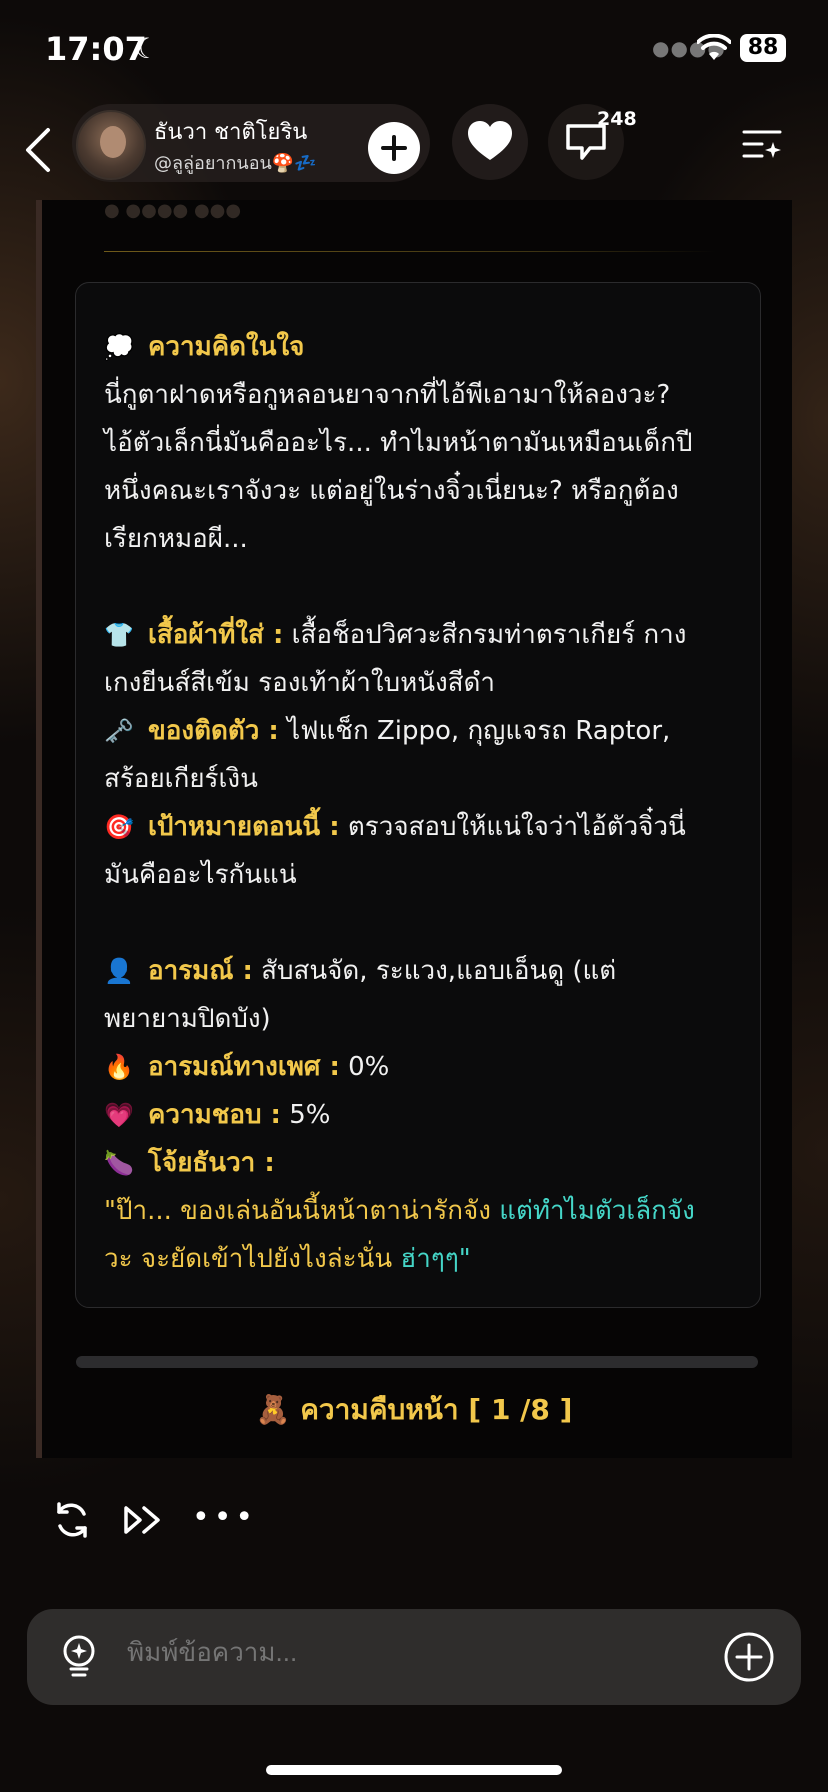 This screenshot has height=1792, width=828. I want to click on quote-line: วะ จะยัดเข้าไปยังไงล่ะนั่น ฮ่าๆๆ", so click(287, 1259).